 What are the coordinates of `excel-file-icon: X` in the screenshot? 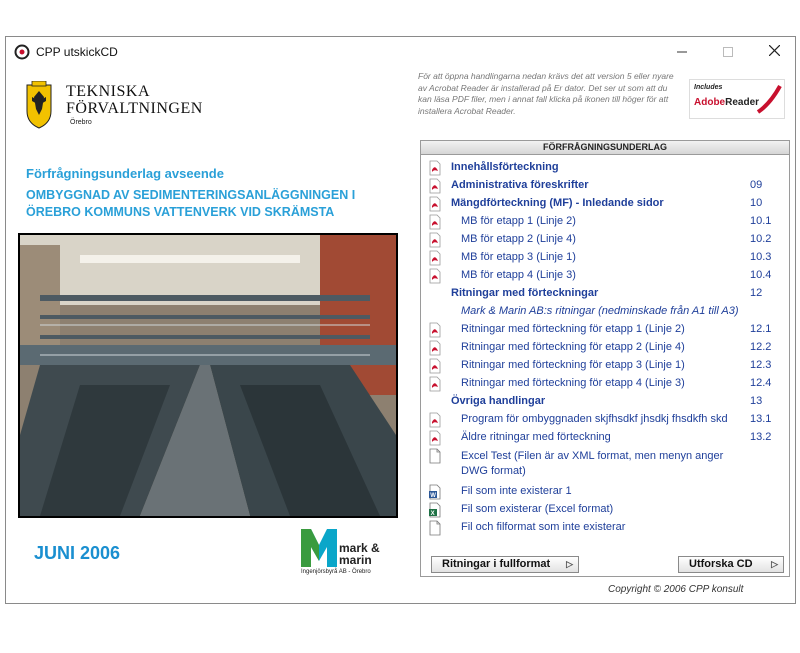 It's located at (435, 510).